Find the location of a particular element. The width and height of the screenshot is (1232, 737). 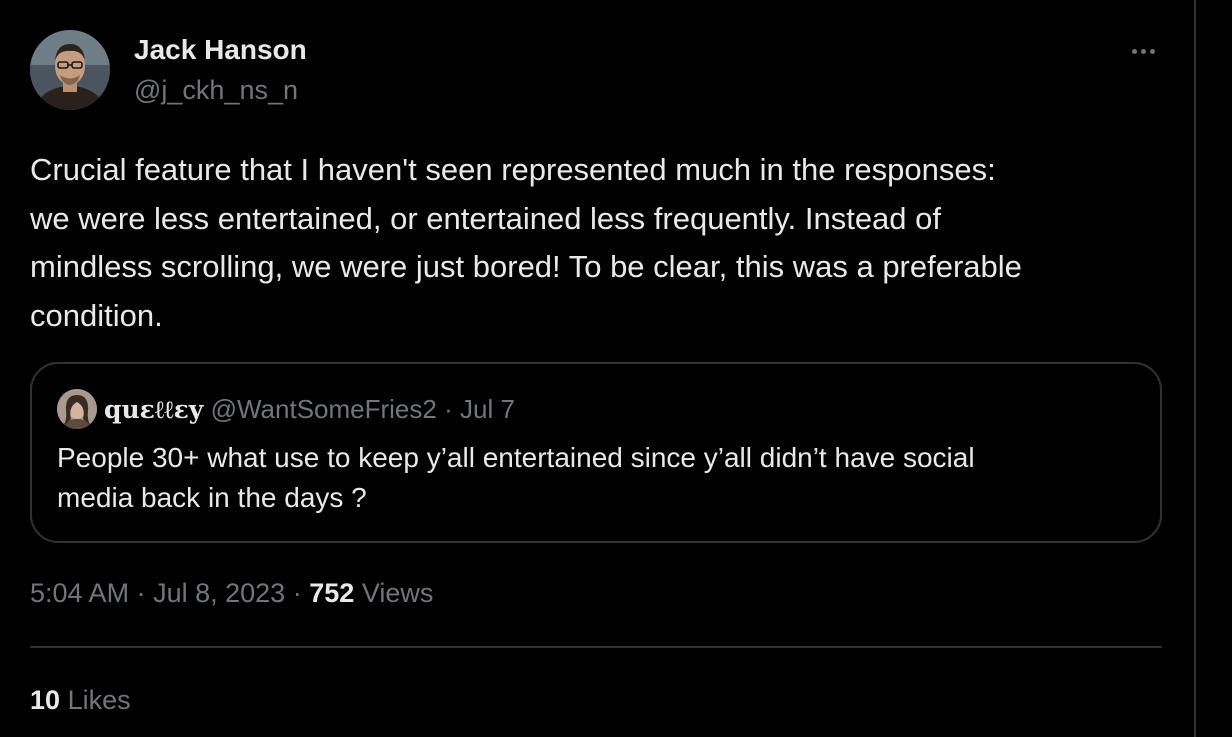

author-avatar is located at coordinates (70, 70).